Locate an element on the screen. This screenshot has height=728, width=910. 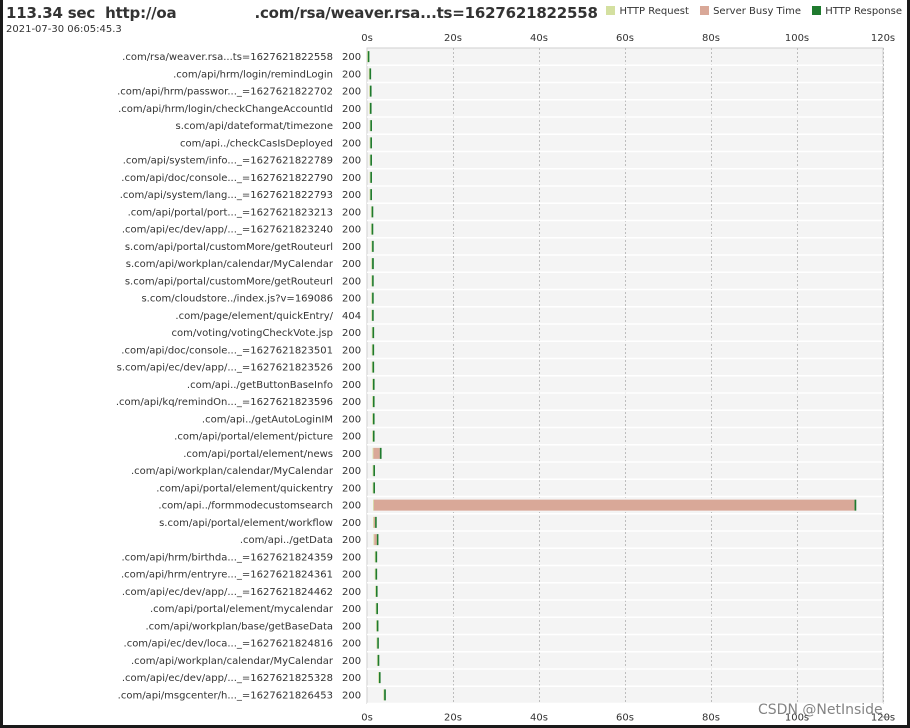
row-label: .com/api/system/info..._=1627621822789 is located at coordinates (228, 161).